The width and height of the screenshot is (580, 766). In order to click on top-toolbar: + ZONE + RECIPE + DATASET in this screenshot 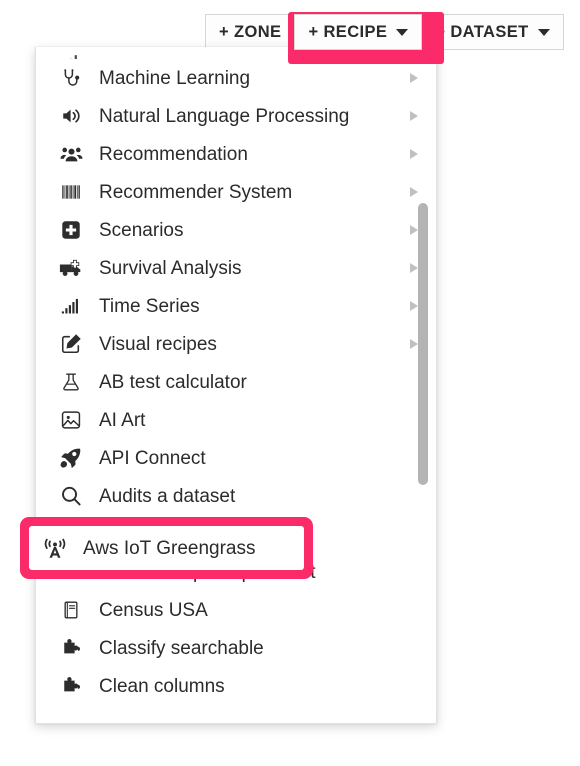, I will do `click(384, 32)`.